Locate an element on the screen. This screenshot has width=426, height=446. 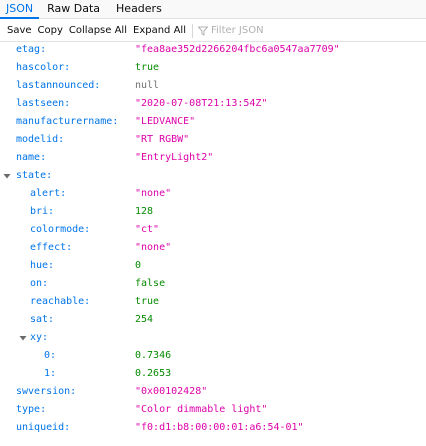
json-value: "EntryLight2" is located at coordinates (174, 157).